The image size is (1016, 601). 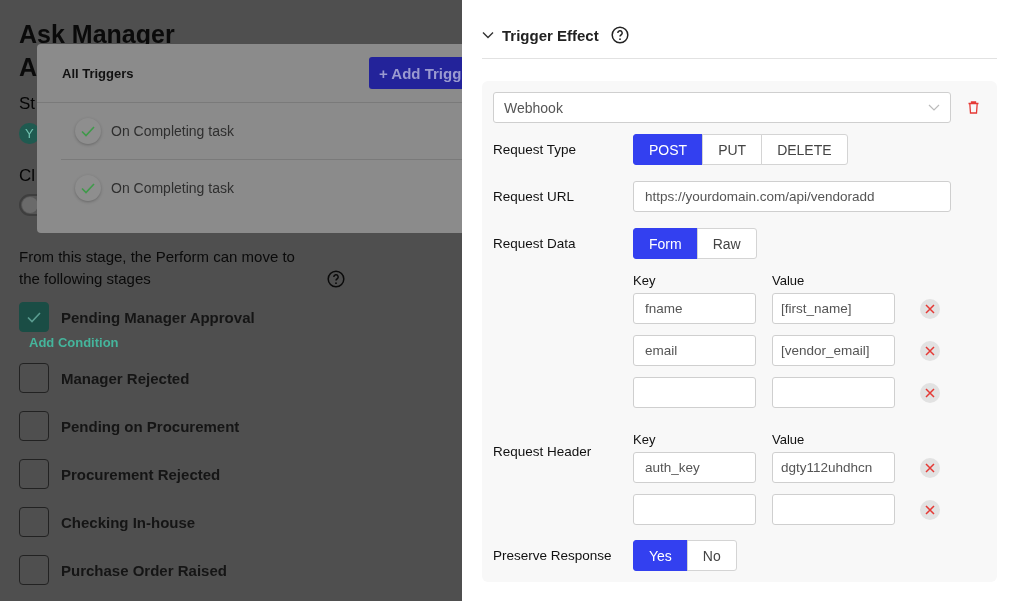 I want to click on field-label: Request Data, so click(x=535, y=243).